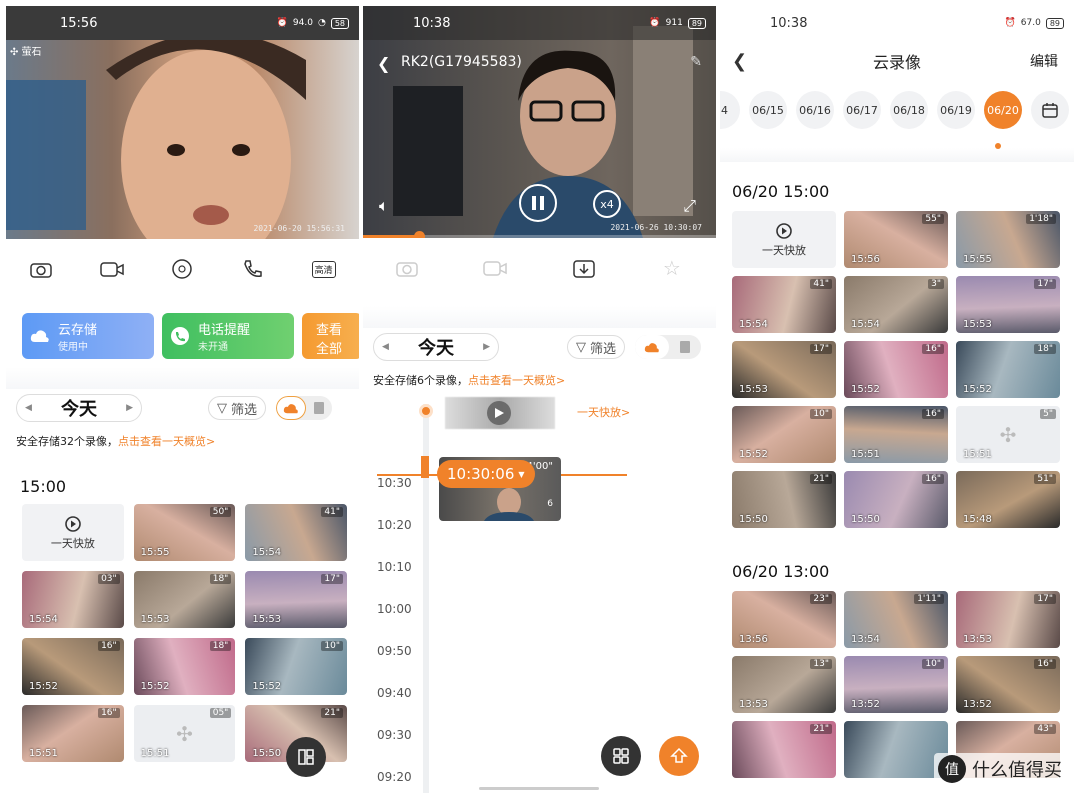 Image resolution: width=1080 pixels, height=797 pixels. Describe the element at coordinates (184, 532) in the screenshot. I see `recording-thumbnail: 15:55 50"` at that location.